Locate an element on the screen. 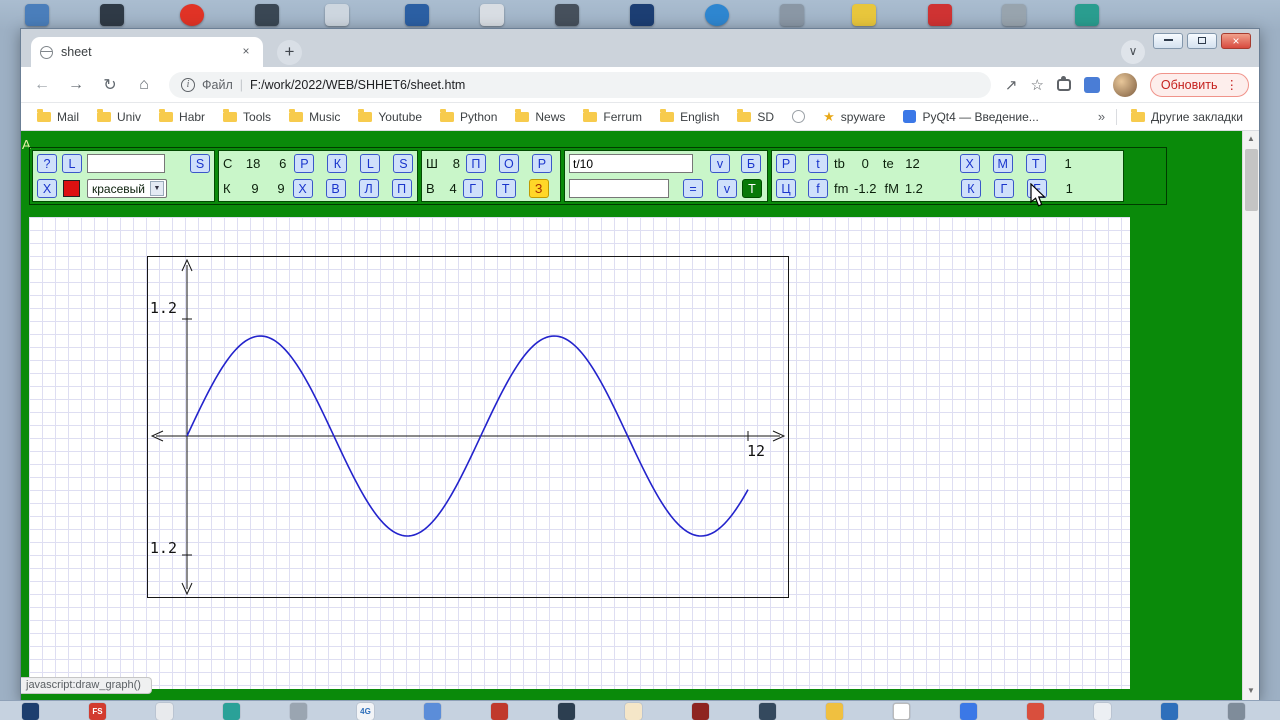 Image resolution: width=1280 pixels, height=720 pixels. new-tab-button: + is located at coordinates (289, 52).